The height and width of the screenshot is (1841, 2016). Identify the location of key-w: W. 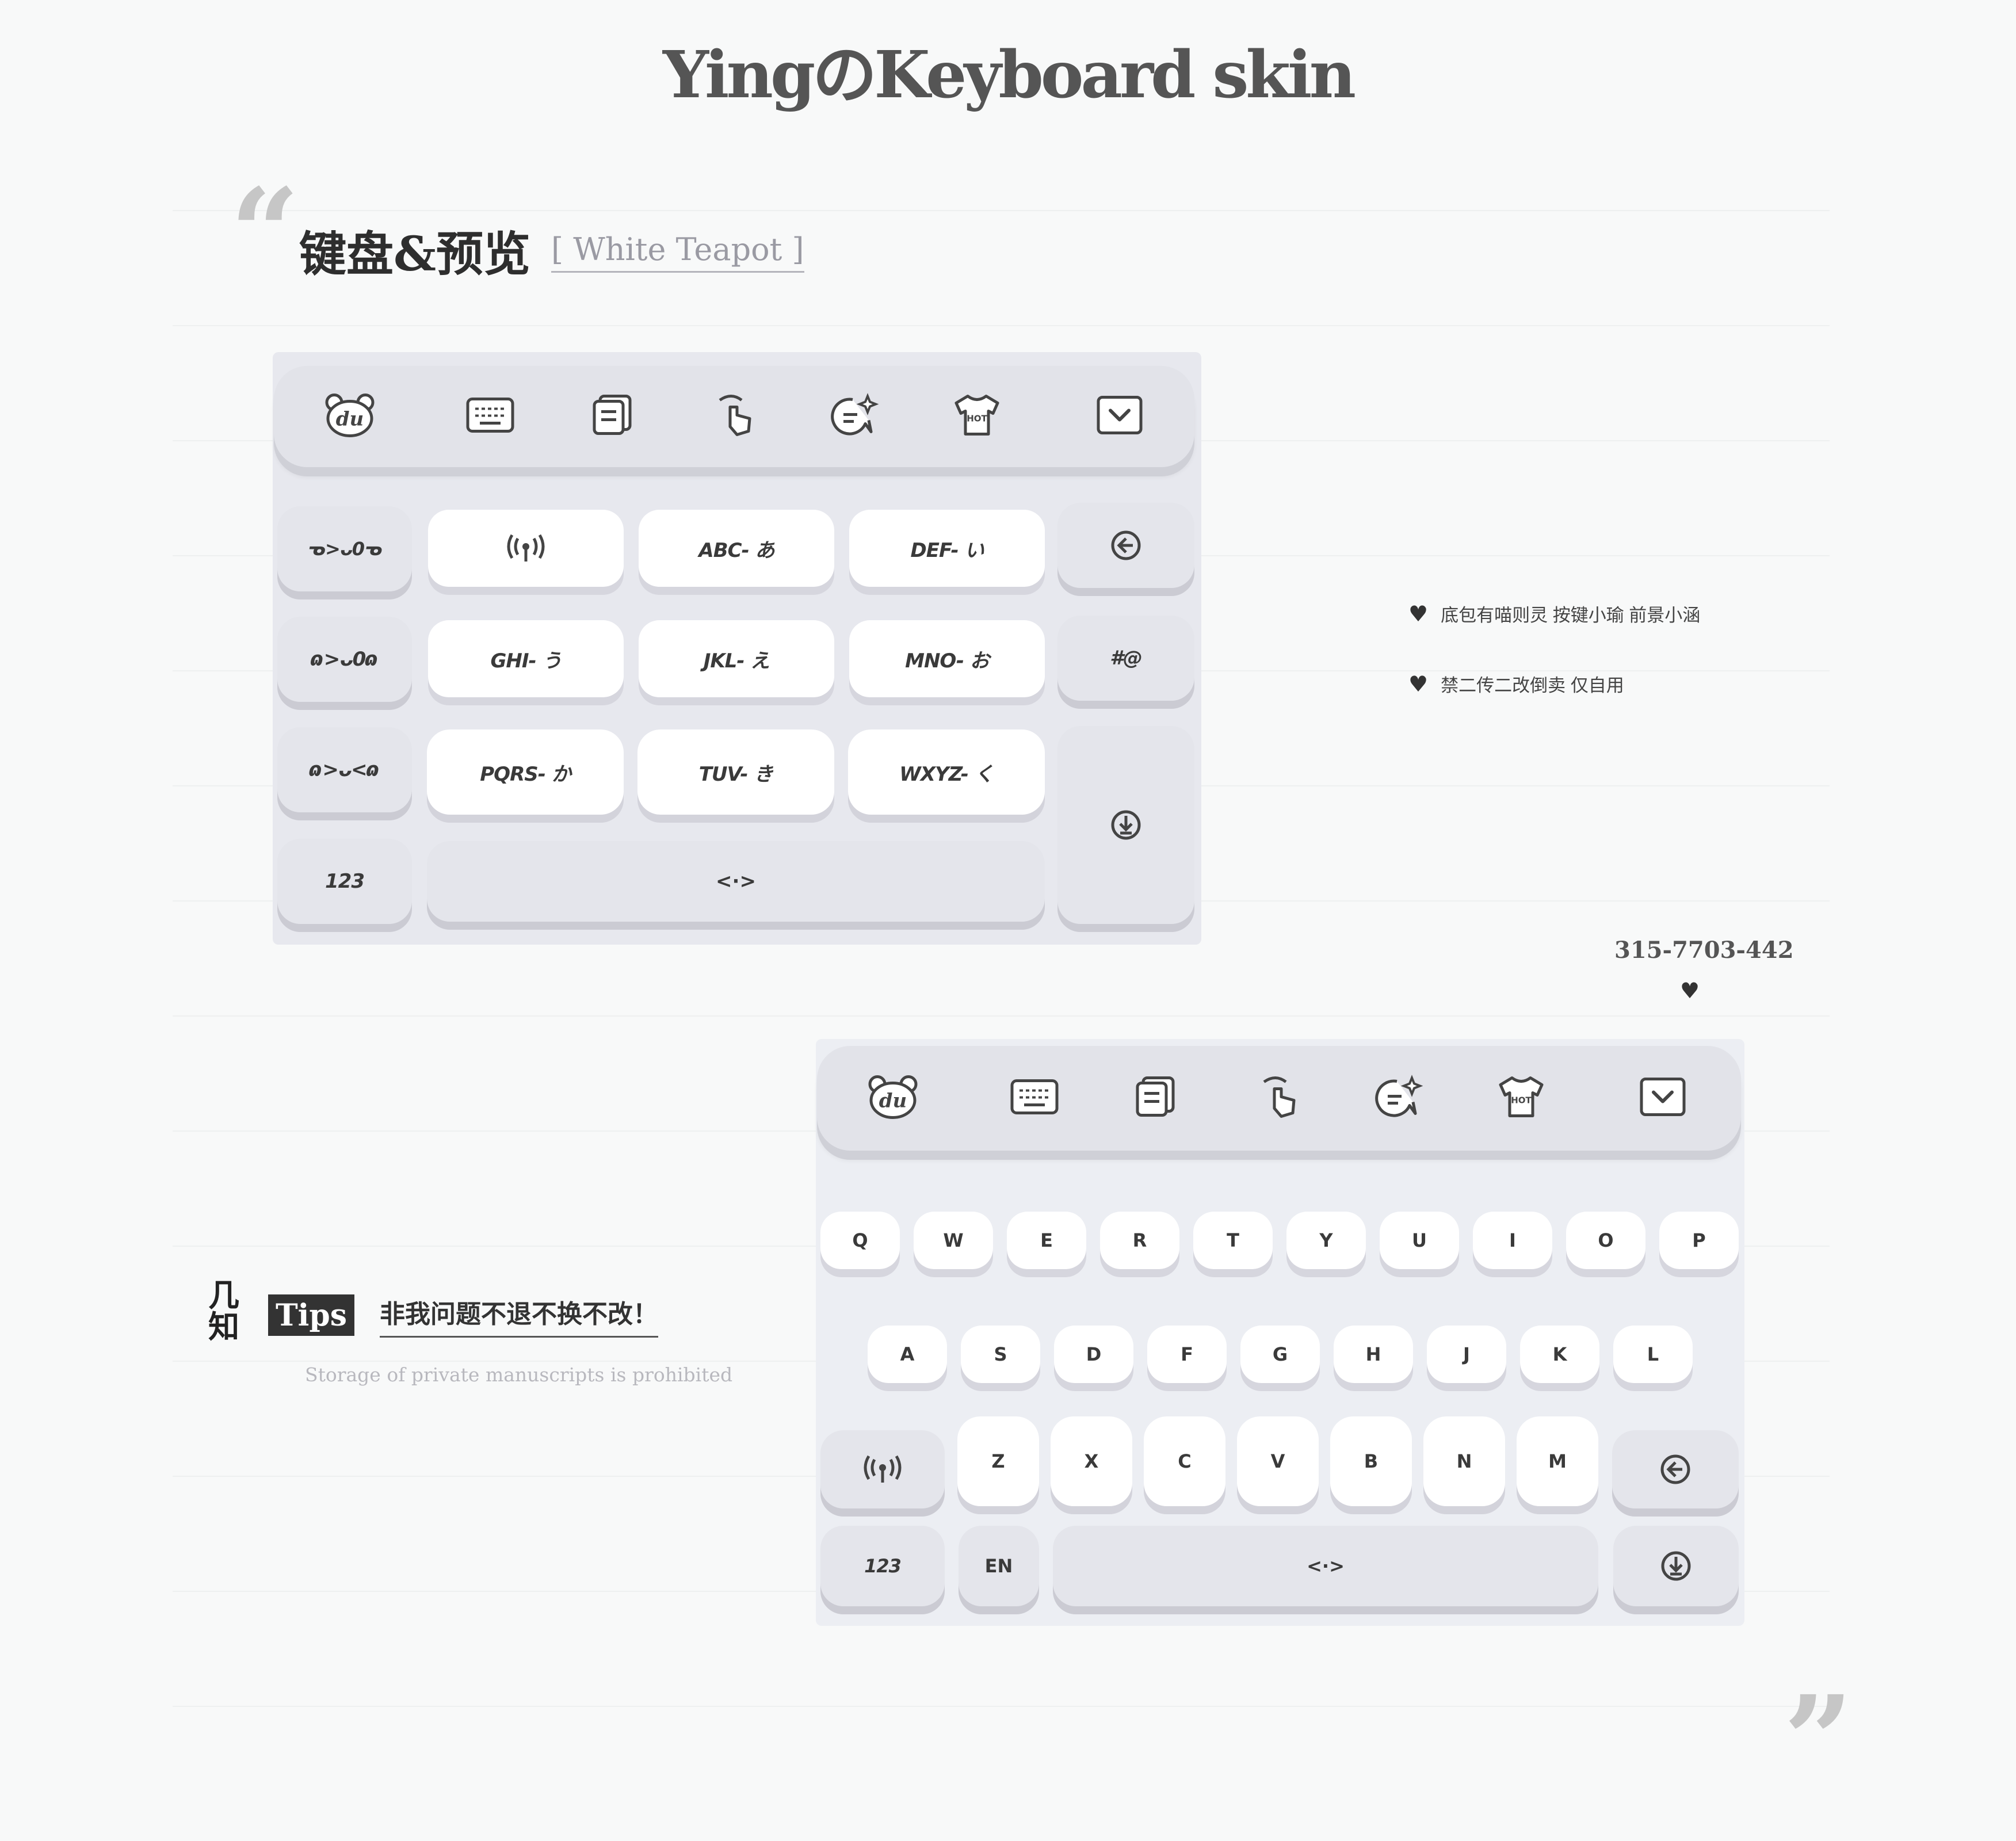
(953, 1240).